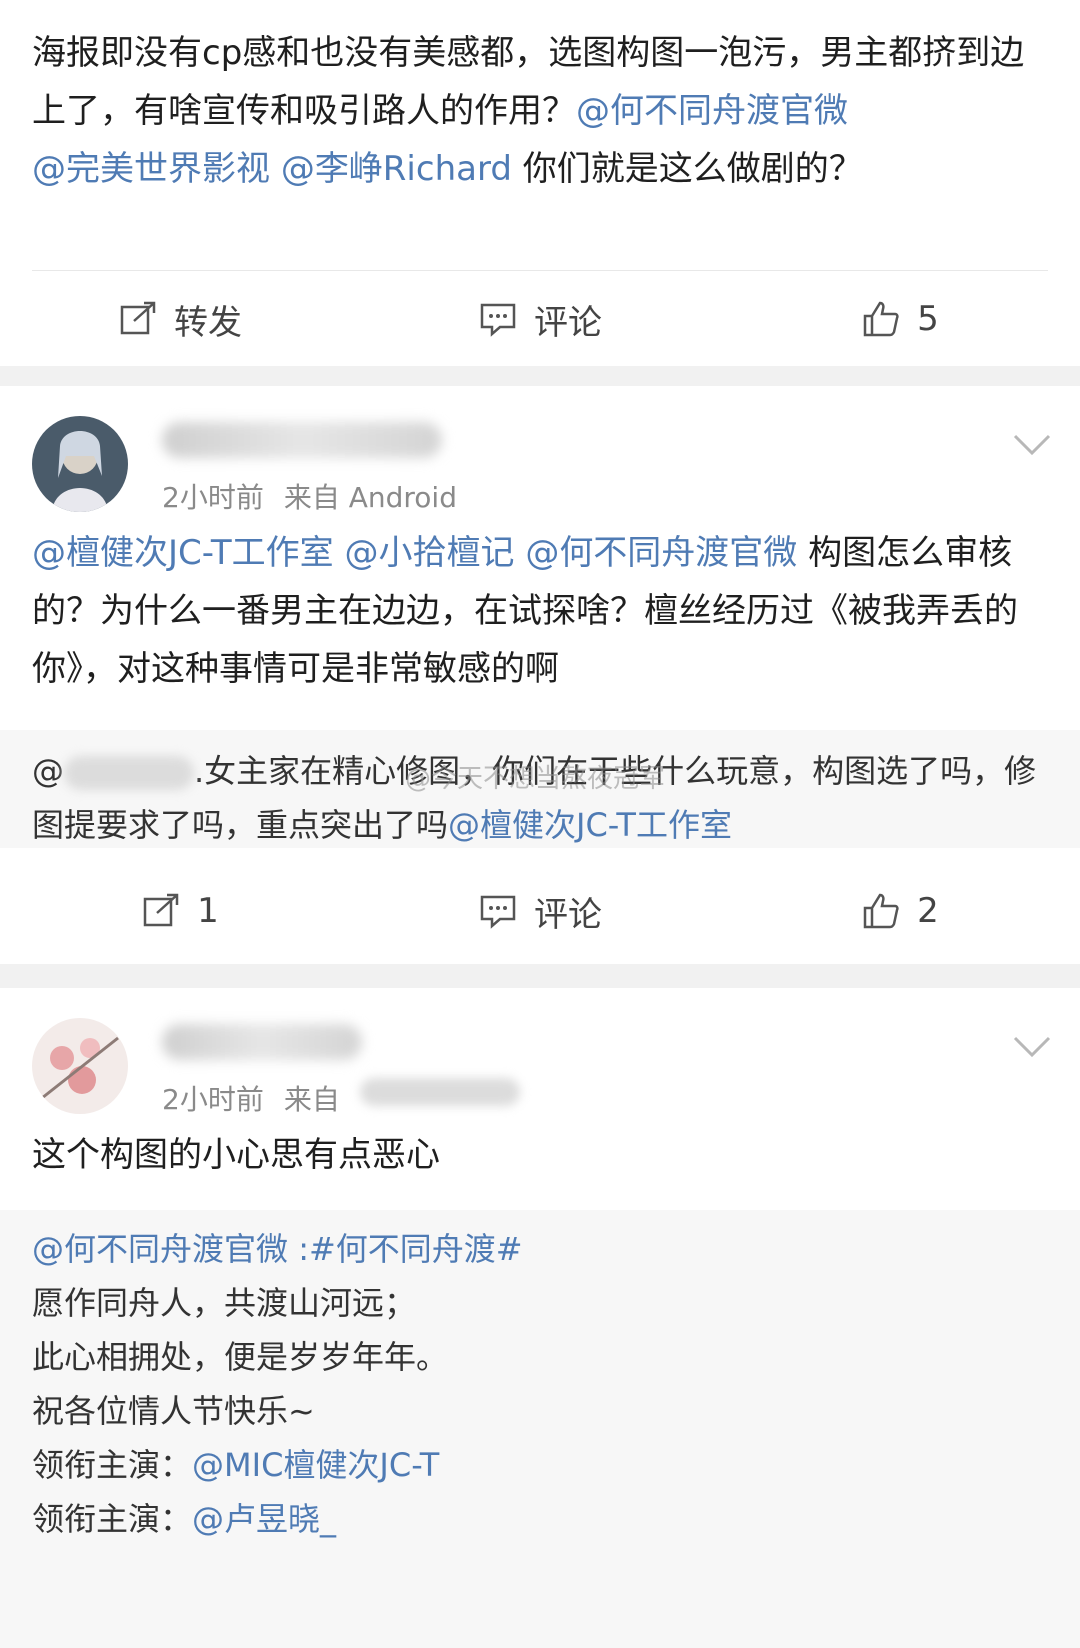  What do you see at coordinates (224, 1303) in the screenshot?
I see `quote-line: 愿作同舟人，共渡山河远；` at bounding box center [224, 1303].